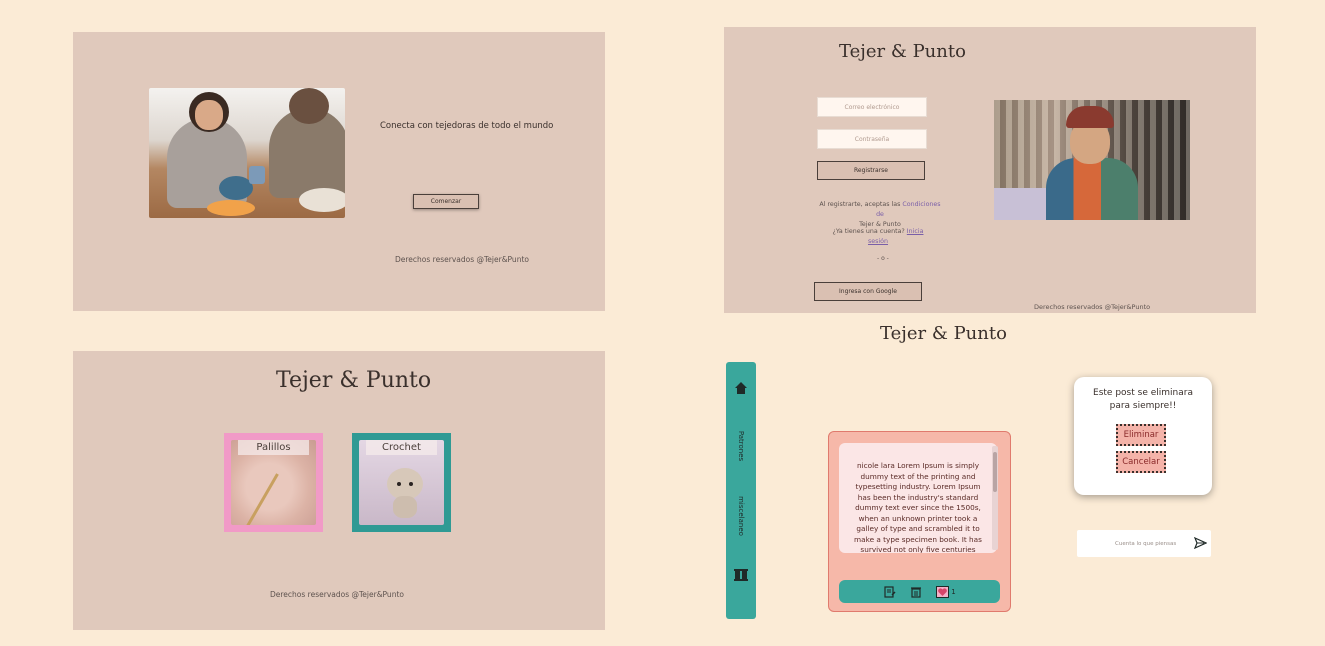 Image resolution: width=1325 pixels, height=646 pixels. Describe the element at coordinates (741, 446) in the screenshot. I see `sidebar-item-patrones: Patrones` at that location.